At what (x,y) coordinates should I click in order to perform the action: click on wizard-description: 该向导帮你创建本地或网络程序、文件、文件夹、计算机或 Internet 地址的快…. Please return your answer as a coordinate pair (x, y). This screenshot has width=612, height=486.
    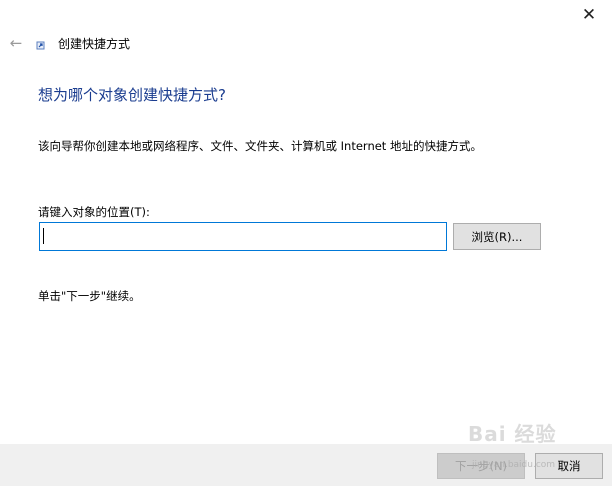
    Looking at the image, I should click on (260, 146).